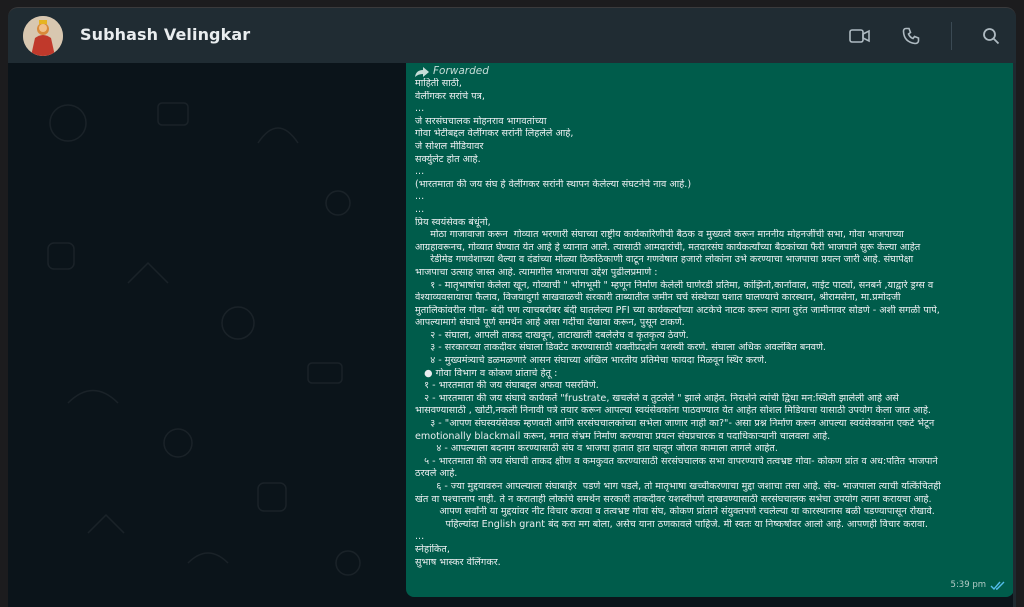 The height and width of the screenshot is (607, 1024). Describe the element at coordinates (448, 159) in the screenshot. I see `message-line: सर्क्युलेट होत आहे.` at that location.